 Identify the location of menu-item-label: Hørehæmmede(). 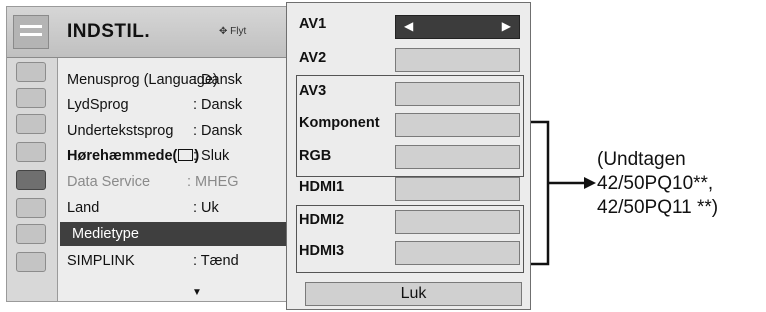
(133, 156).